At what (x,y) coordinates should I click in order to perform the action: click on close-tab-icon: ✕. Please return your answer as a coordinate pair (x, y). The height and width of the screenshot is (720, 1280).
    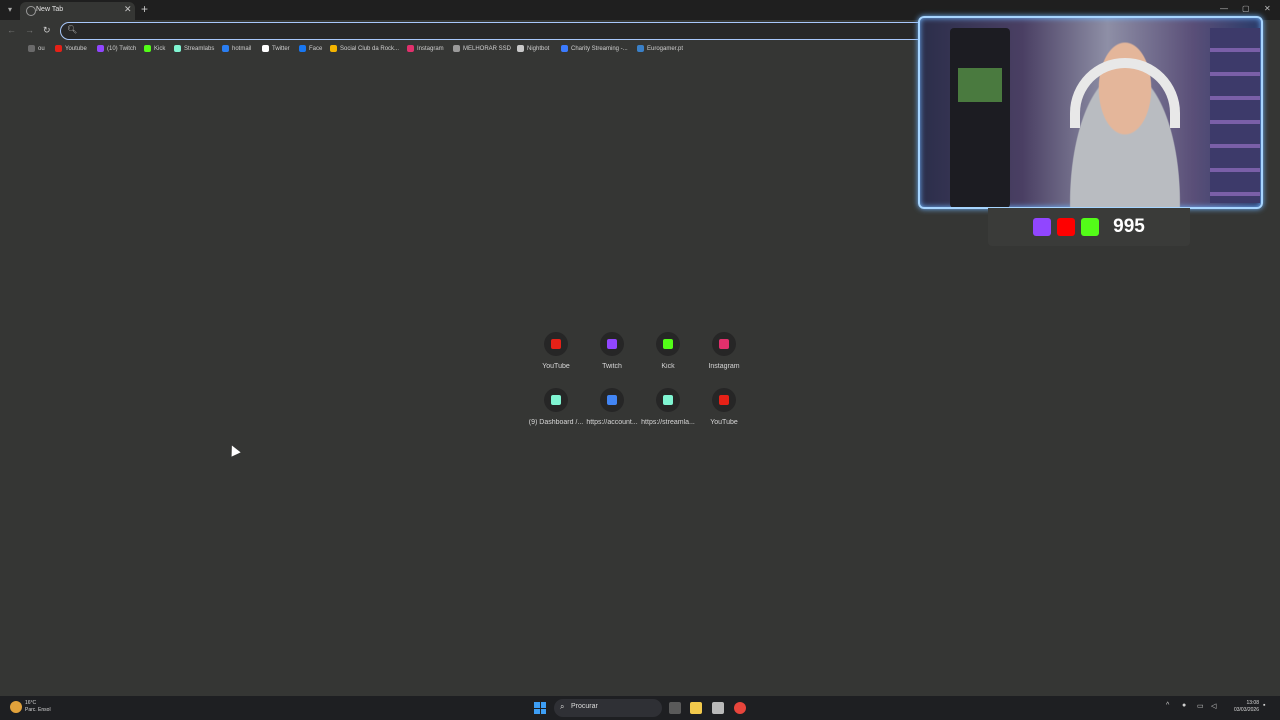
    Looking at the image, I should click on (128, 9).